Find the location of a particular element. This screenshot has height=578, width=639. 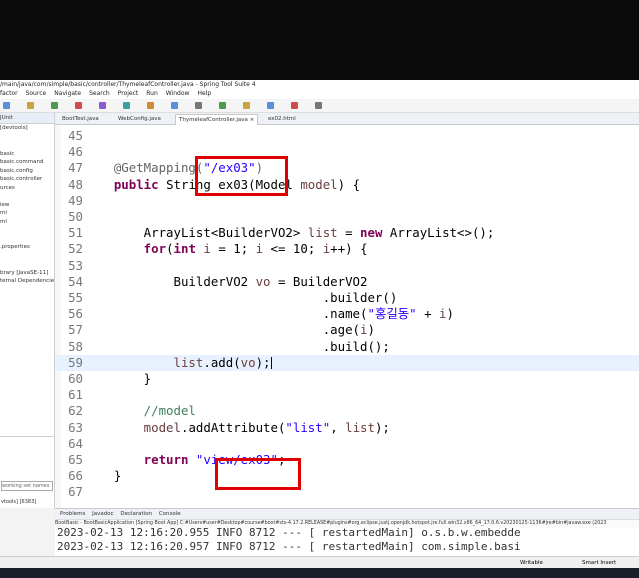

toolbar is located at coordinates (319, 106).